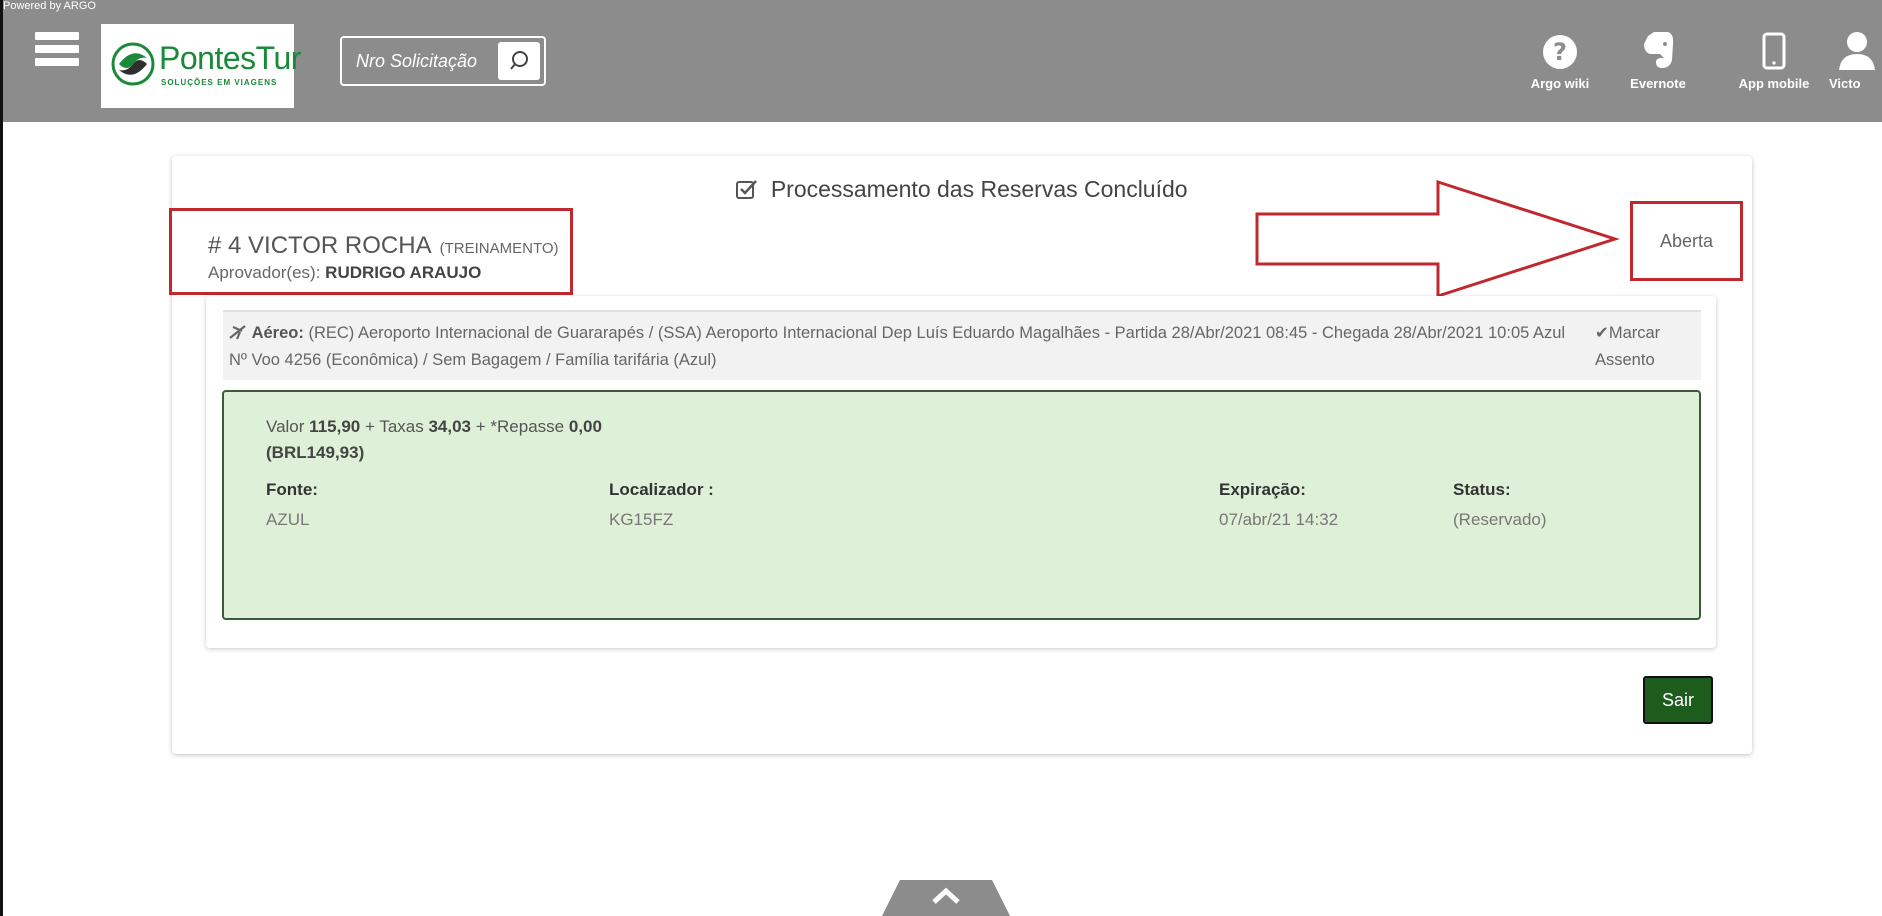  I want to click on valor-label: Valor, so click(285, 426).